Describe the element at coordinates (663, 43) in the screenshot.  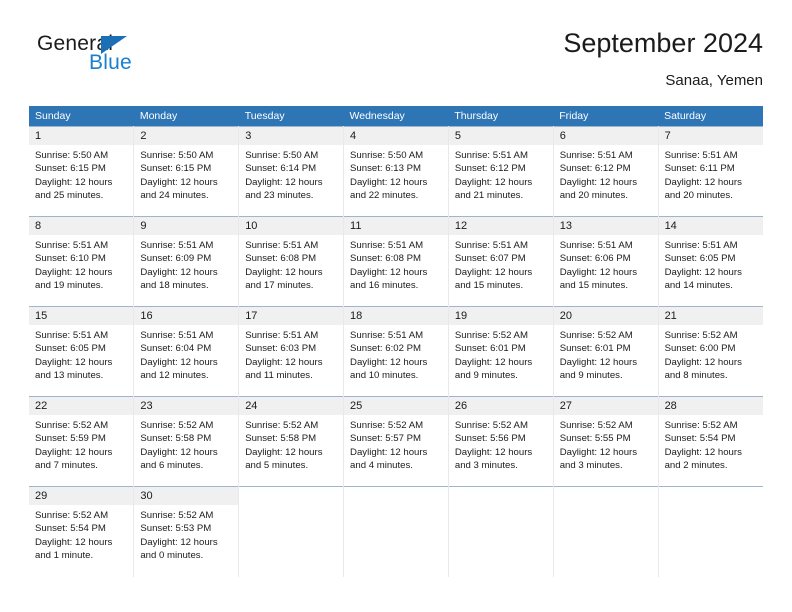
I see `page-title: September 2024` at that location.